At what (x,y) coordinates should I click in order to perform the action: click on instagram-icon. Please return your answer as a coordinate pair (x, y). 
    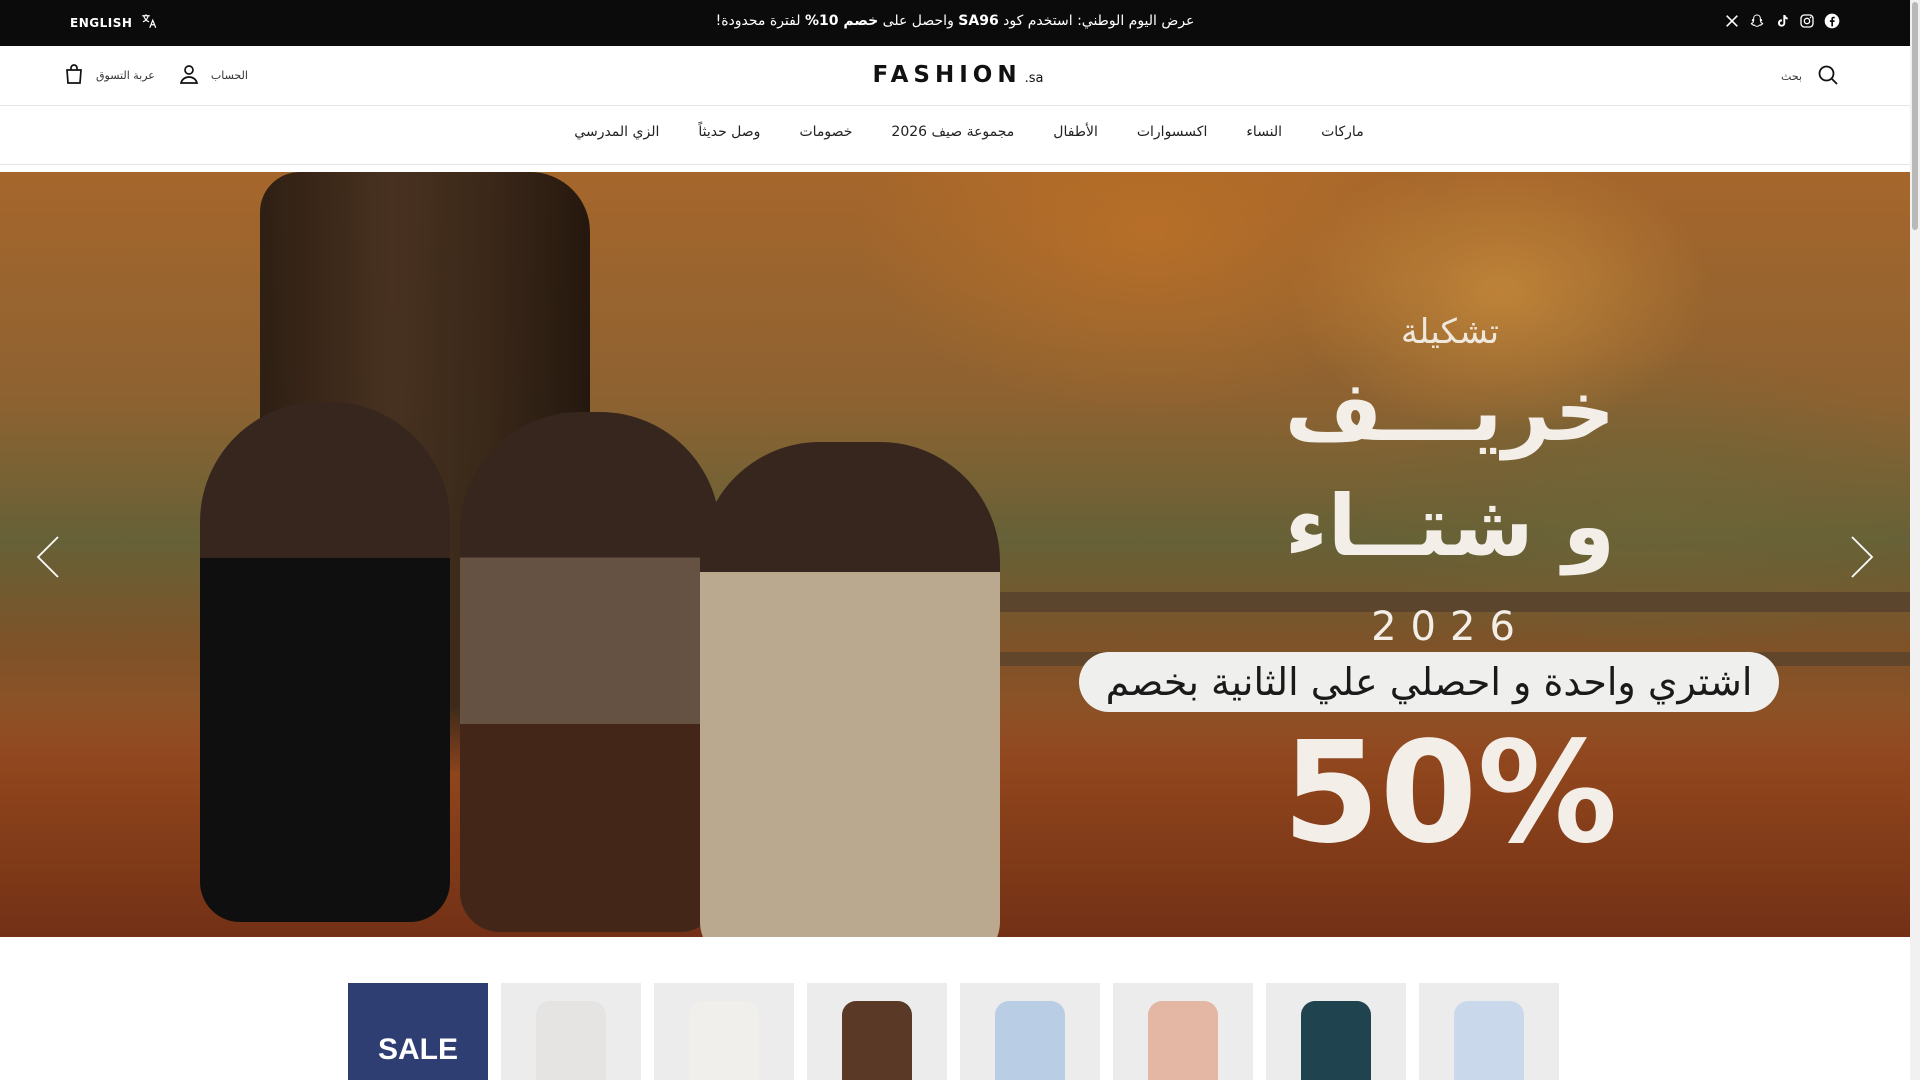
    Looking at the image, I should click on (1807, 21).